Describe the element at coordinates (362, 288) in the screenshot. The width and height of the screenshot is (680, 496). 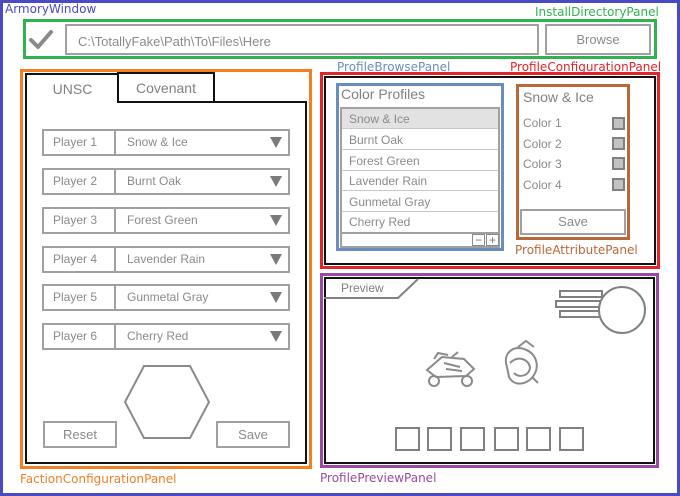
I see `preview-tab: Preview` at that location.